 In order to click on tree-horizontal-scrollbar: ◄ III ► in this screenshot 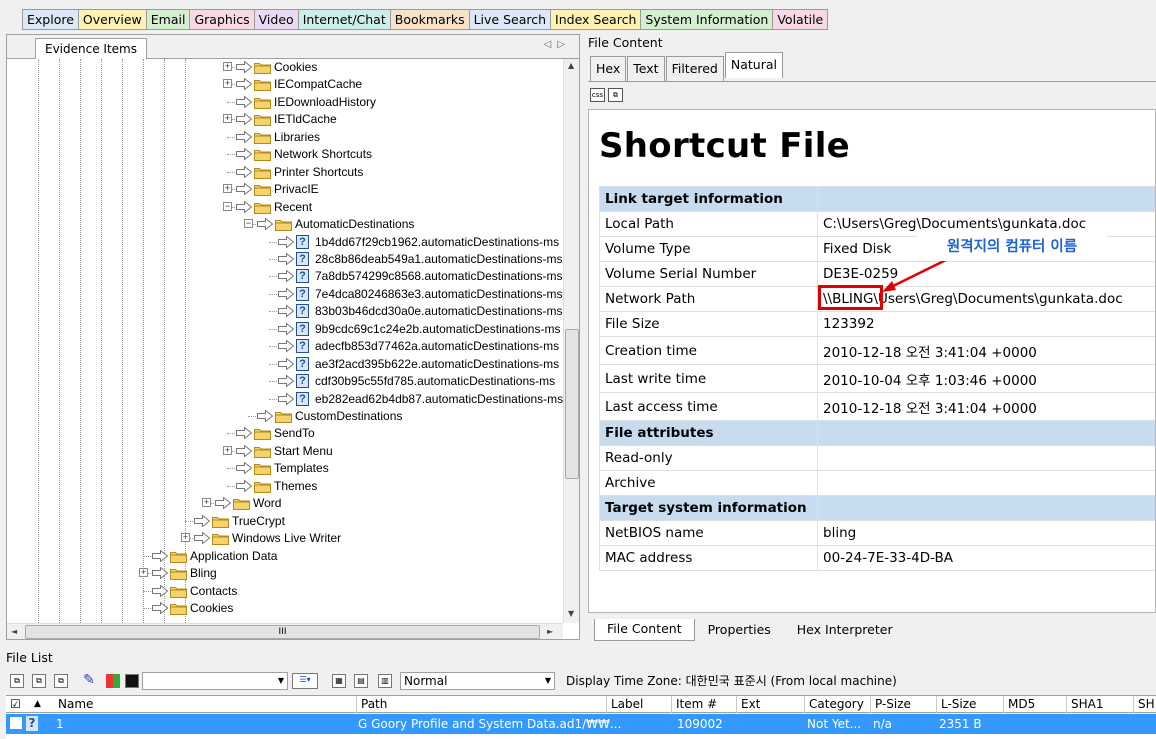, I will do `click(285, 631)`.